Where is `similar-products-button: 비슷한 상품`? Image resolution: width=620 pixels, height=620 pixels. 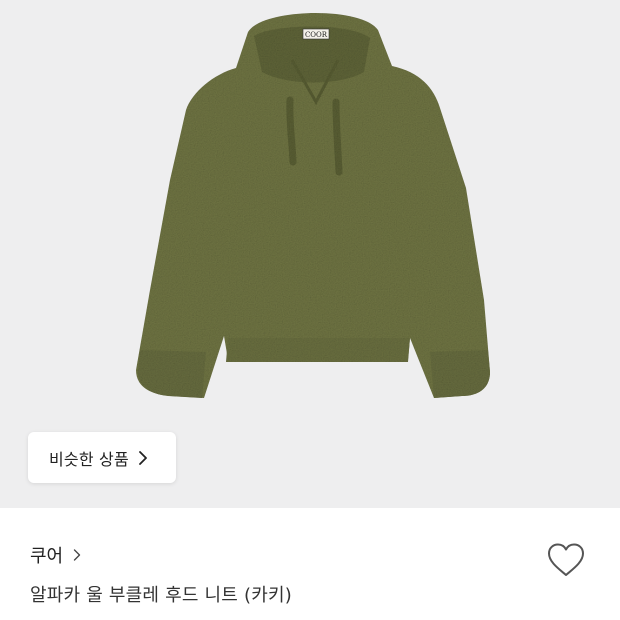 similar-products-button: 비슷한 상품 is located at coordinates (102, 457).